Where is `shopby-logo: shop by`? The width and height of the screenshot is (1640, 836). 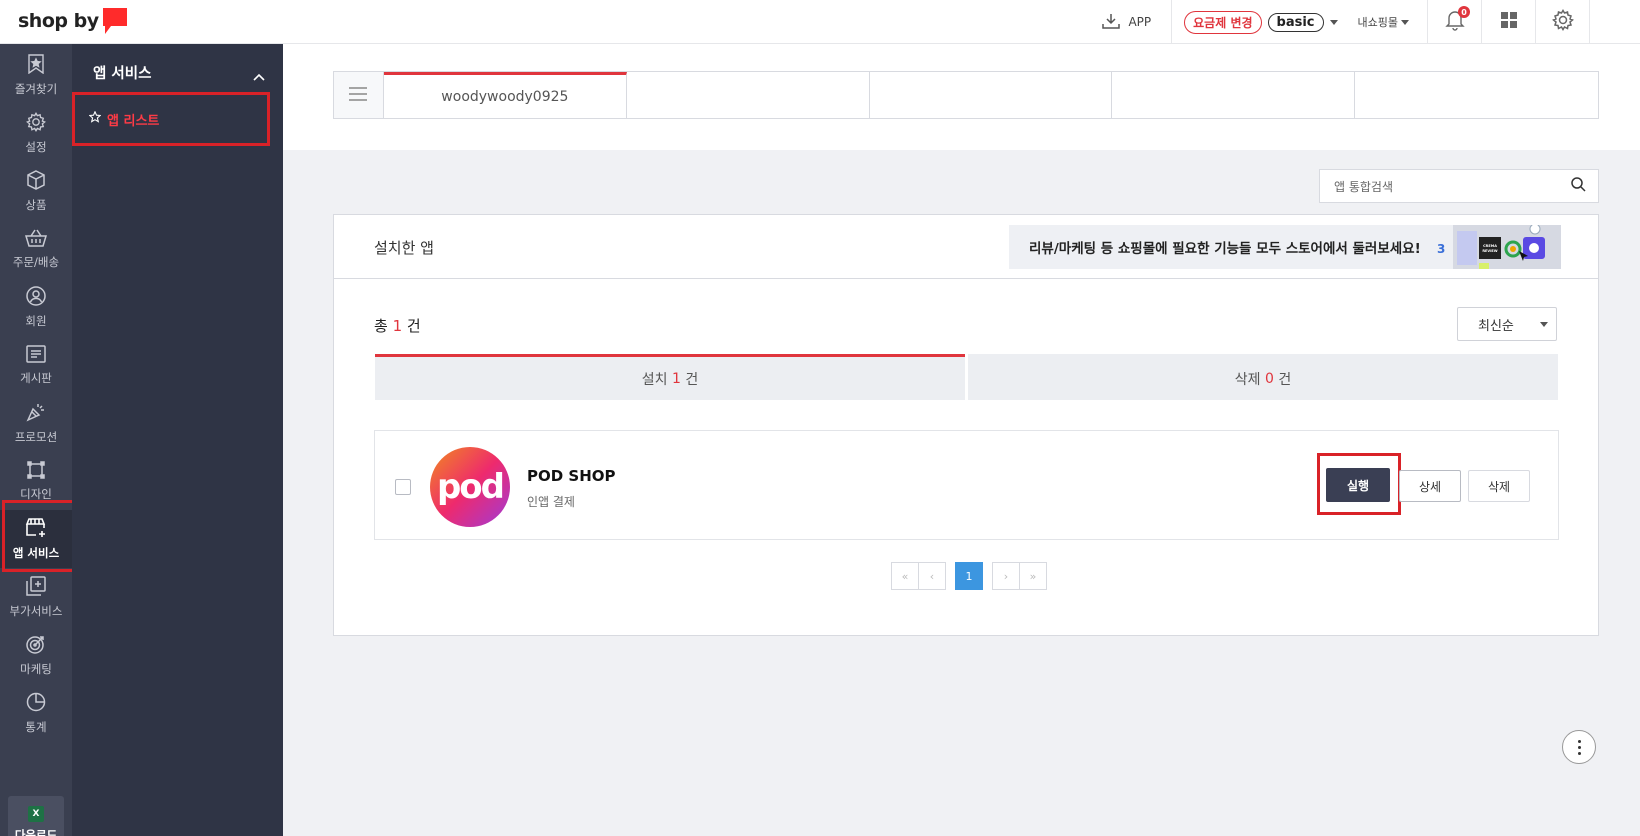 shopby-logo: shop by is located at coordinates (72, 21).